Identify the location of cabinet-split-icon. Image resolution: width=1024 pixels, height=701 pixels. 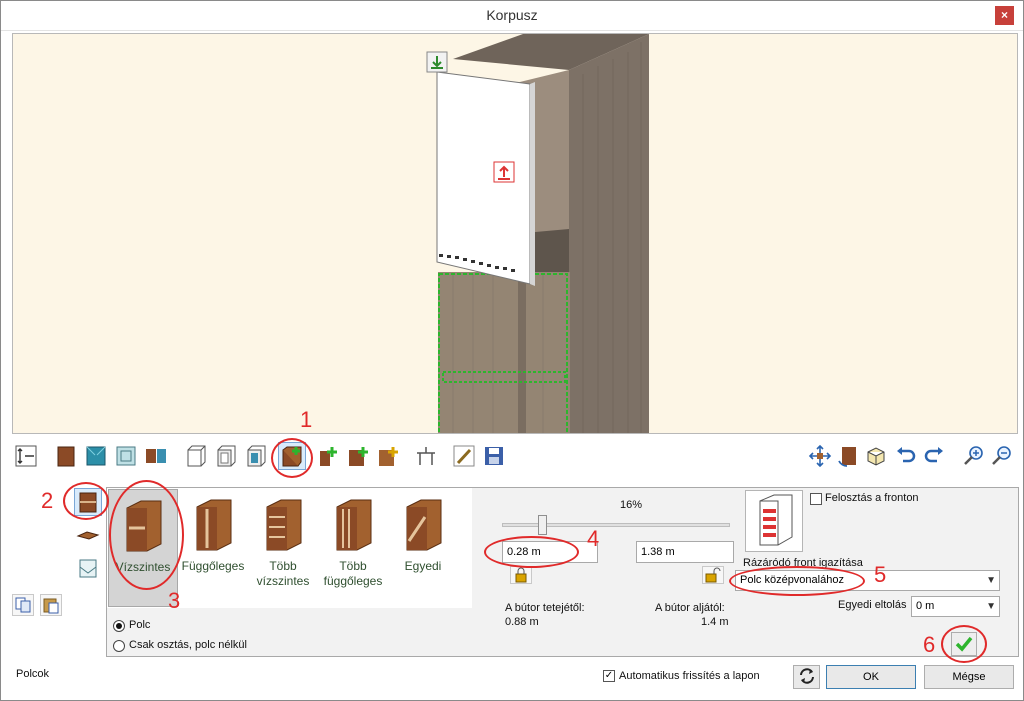
(156, 456).